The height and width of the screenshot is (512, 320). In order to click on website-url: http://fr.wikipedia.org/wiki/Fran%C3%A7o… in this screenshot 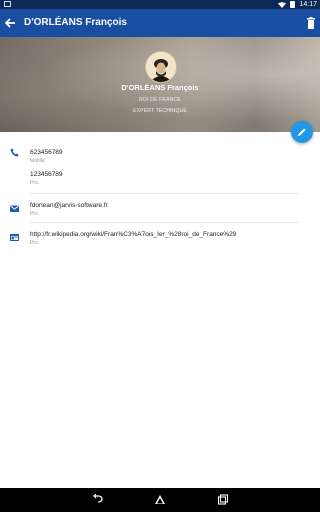, I will do `click(133, 234)`.